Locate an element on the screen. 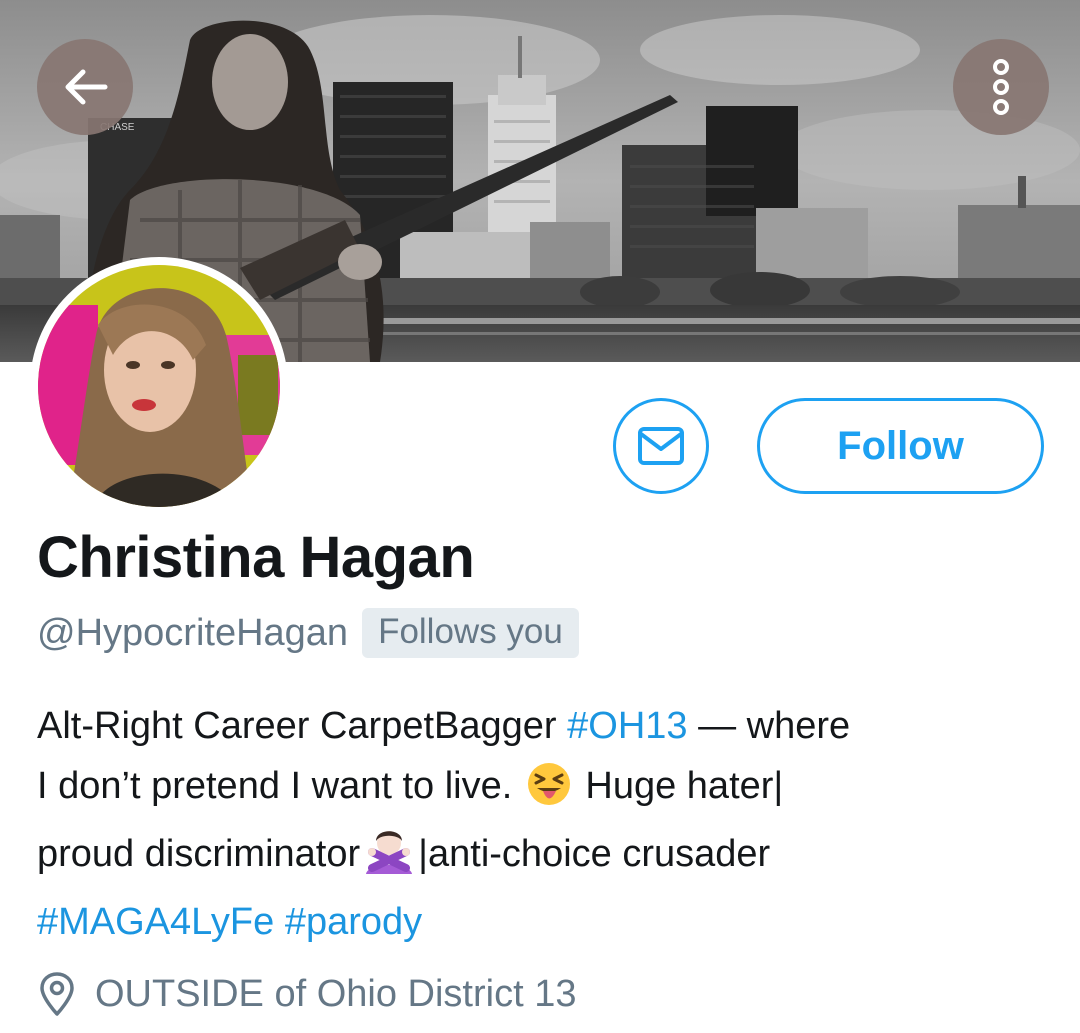 This screenshot has height=1033, width=1080. bio-text: |anti-choice crusader is located at coordinates (594, 854).